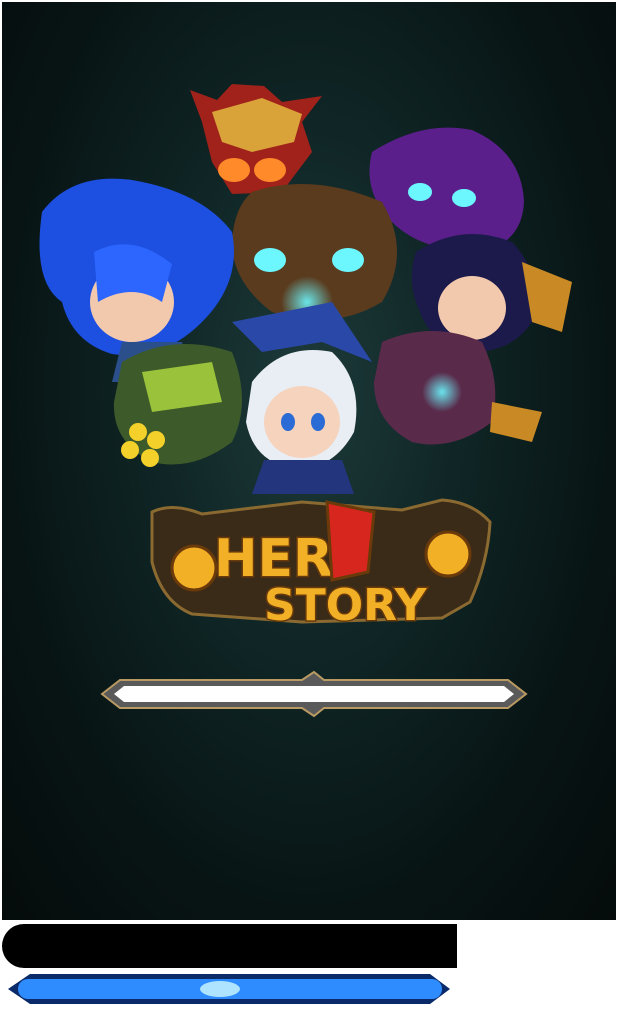  What do you see at coordinates (220, 989) in the screenshot?
I see `progress-glow-icon` at bounding box center [220, 989].